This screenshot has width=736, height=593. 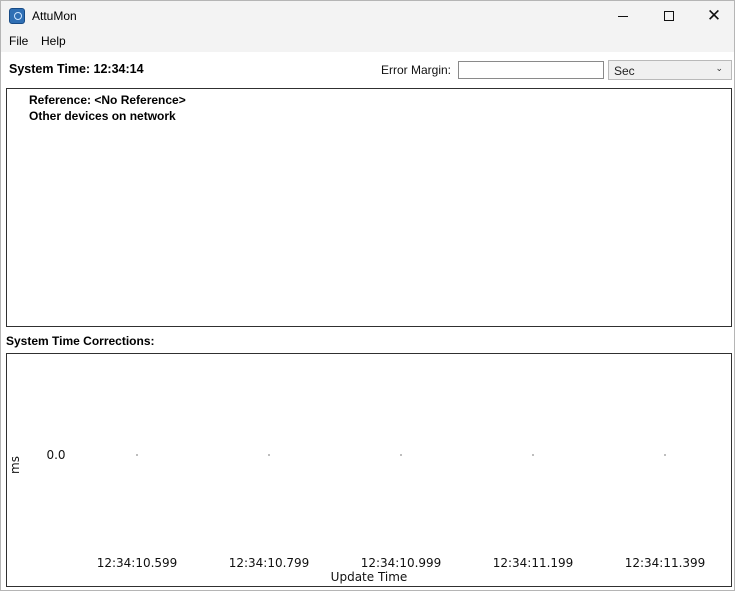 What do you see at coordinates (80, 341) in the screenshot?
I see `corrections-label: System Time Corrections:` at bounding box center [80, 341].